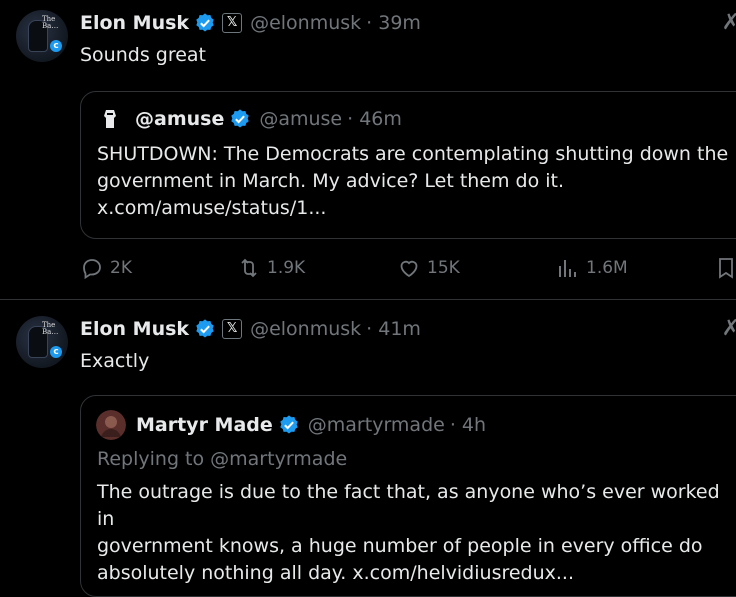 Image resolution: width=736 pixels, height=597 pixels. I want to click on quoted-header: @amuse @amuse · 46m, so click(249, 119).